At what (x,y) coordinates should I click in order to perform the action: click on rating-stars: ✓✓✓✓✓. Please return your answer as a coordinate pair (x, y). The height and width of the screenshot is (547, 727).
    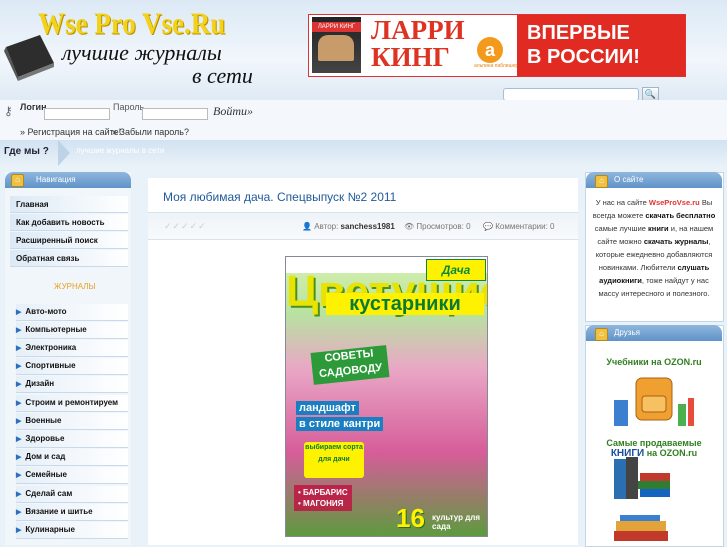
    Looking at the image, I should click on (185, 226).